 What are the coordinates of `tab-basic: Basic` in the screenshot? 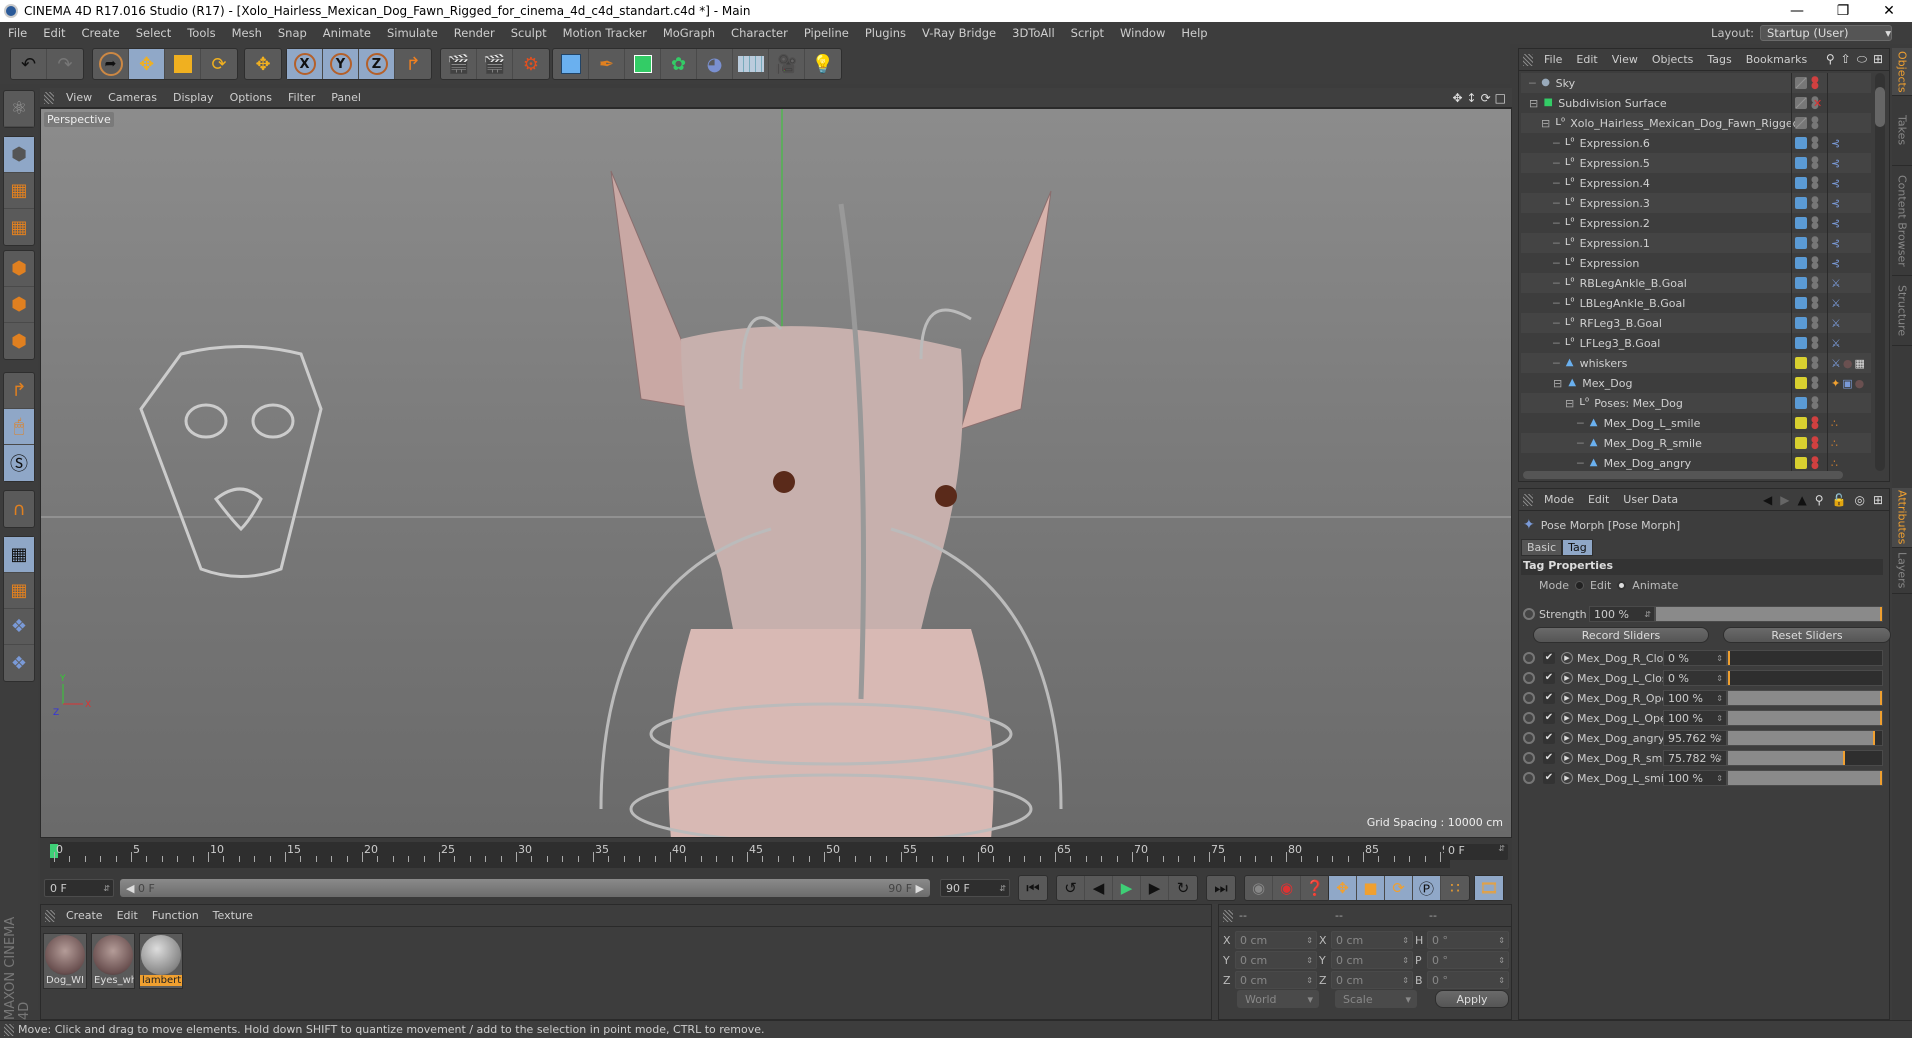 It's located at (1542, 547).